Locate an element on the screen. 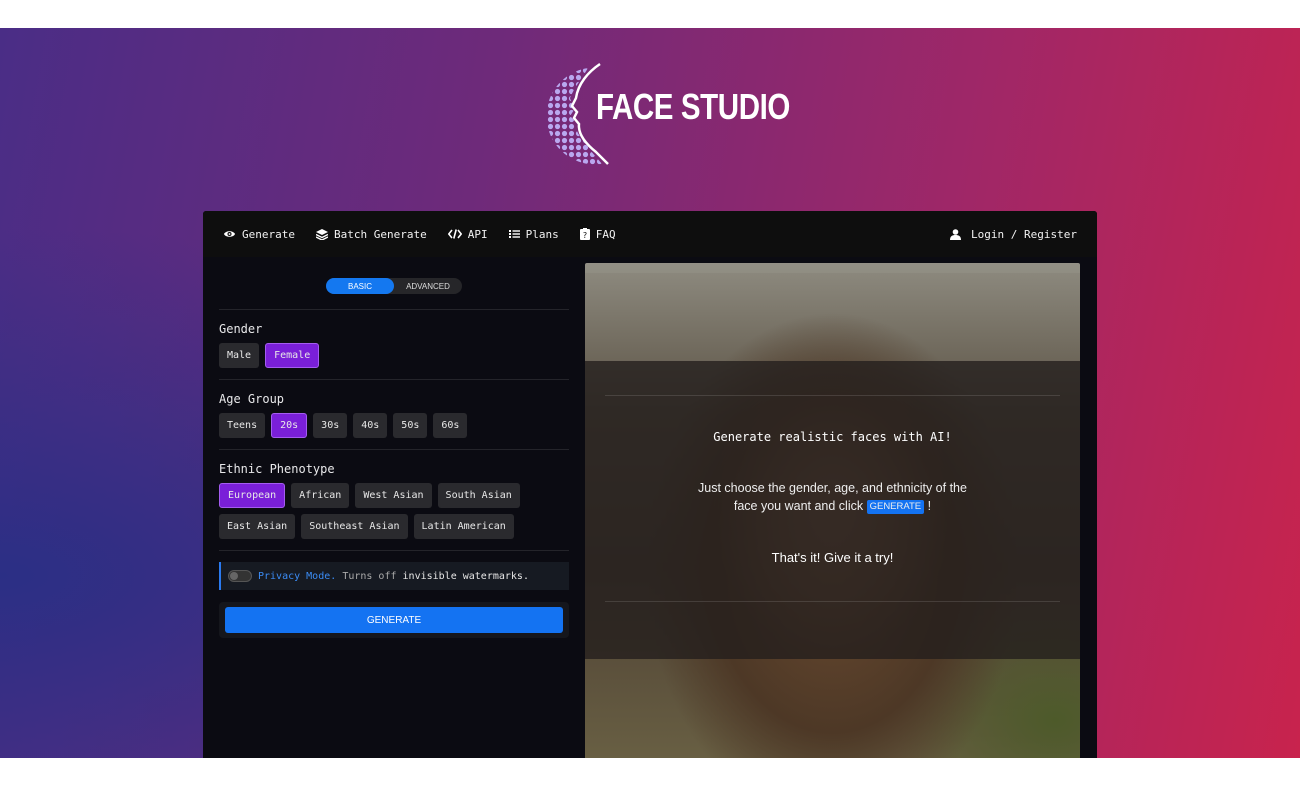 The height and width of the screenshot is (788, 1300). mode-toggle: BASIC ADVANCED is located at coordinates (394, 286).